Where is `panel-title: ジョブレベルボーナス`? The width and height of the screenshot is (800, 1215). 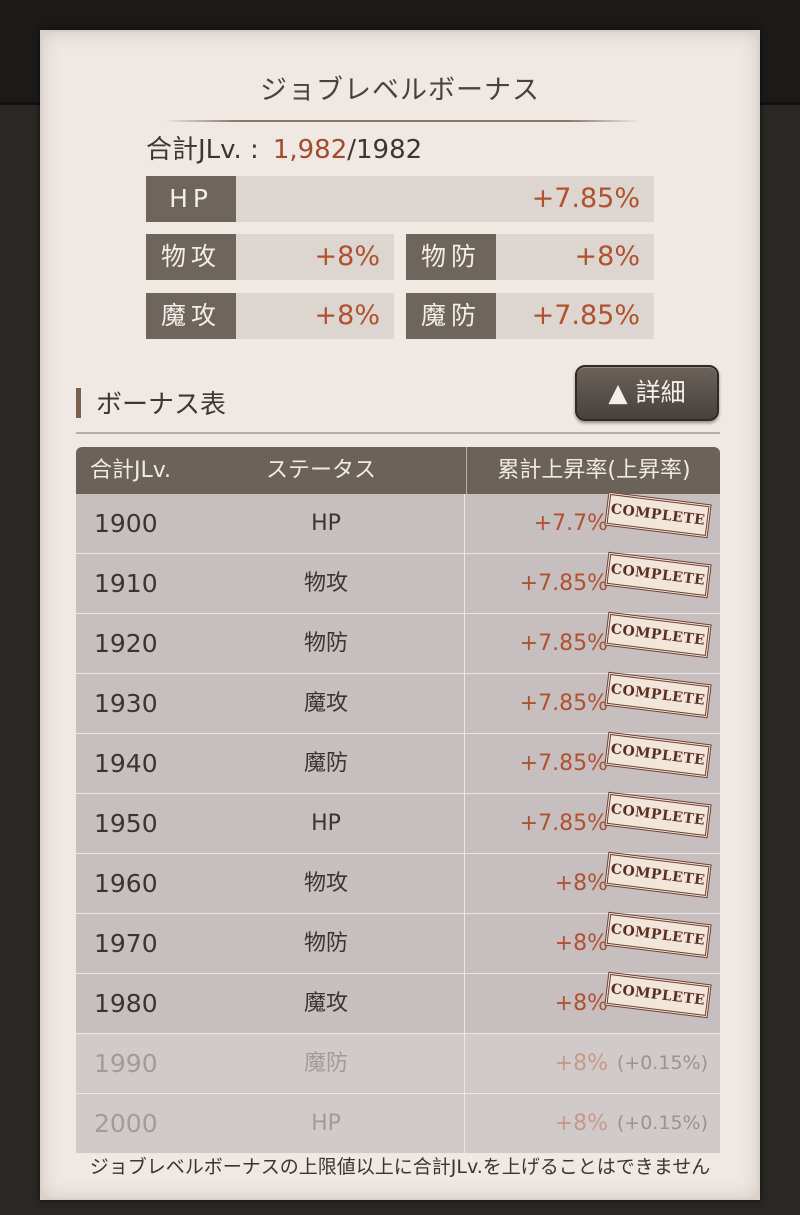 panel-title: ジョブレベルボーナス is located at coordinates (400, 90).